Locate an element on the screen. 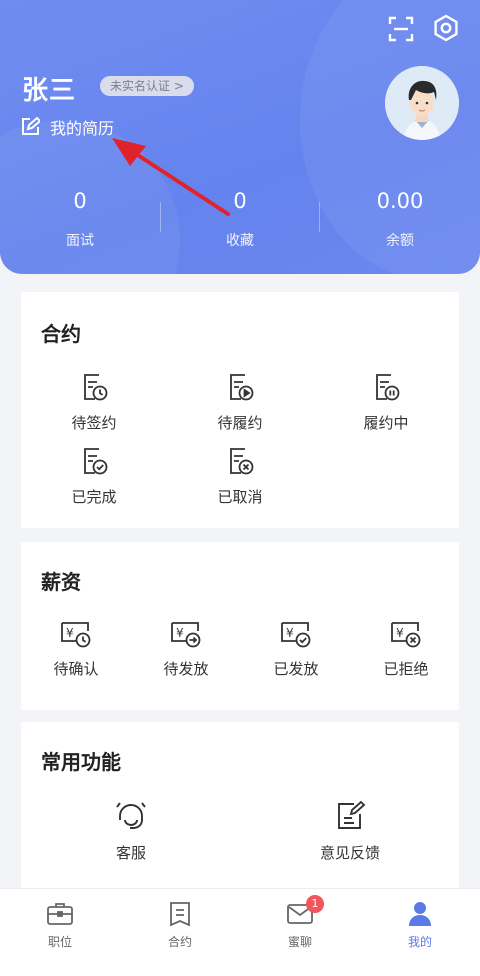 The image size is (480, 976). tab-jobs: 职位 is located at coordinates (60, 925).